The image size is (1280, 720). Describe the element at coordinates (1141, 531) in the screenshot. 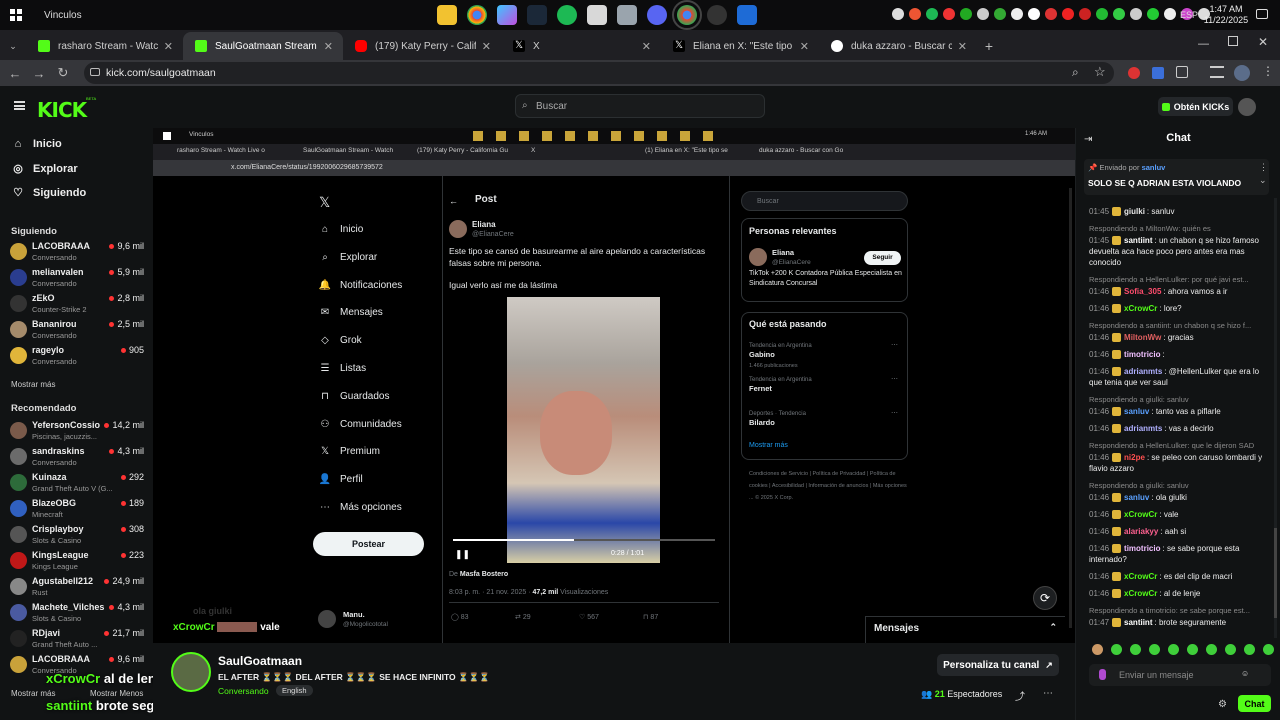

I see `chat-username: alariakyy` at that location.